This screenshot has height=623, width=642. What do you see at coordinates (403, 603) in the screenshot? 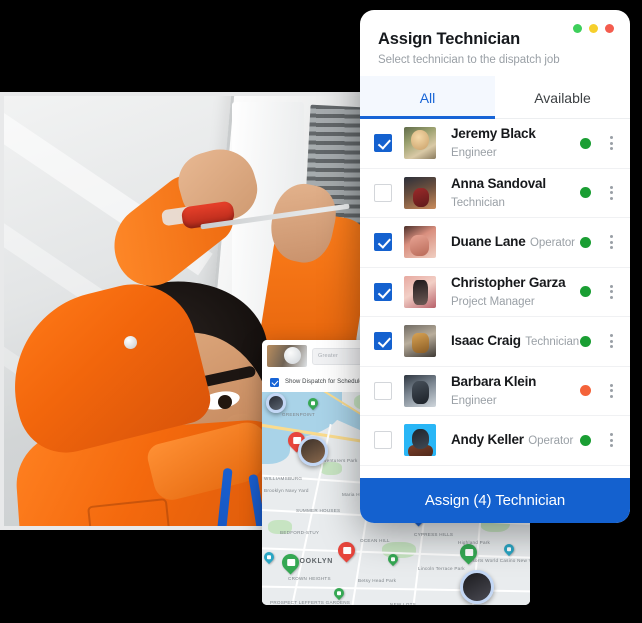
I see `map-label-new-lots: NEW LOTS` at bounding box center [403, 603].